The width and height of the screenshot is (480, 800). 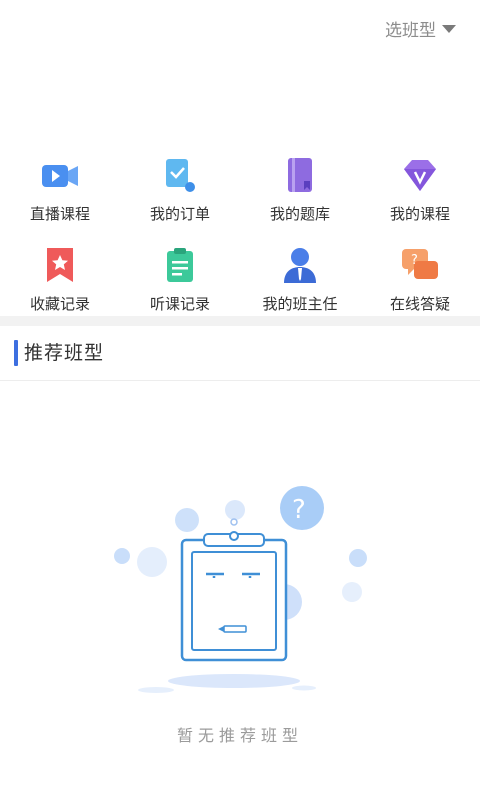 I want to click on live-video-icon, so click(x=60, y=176).